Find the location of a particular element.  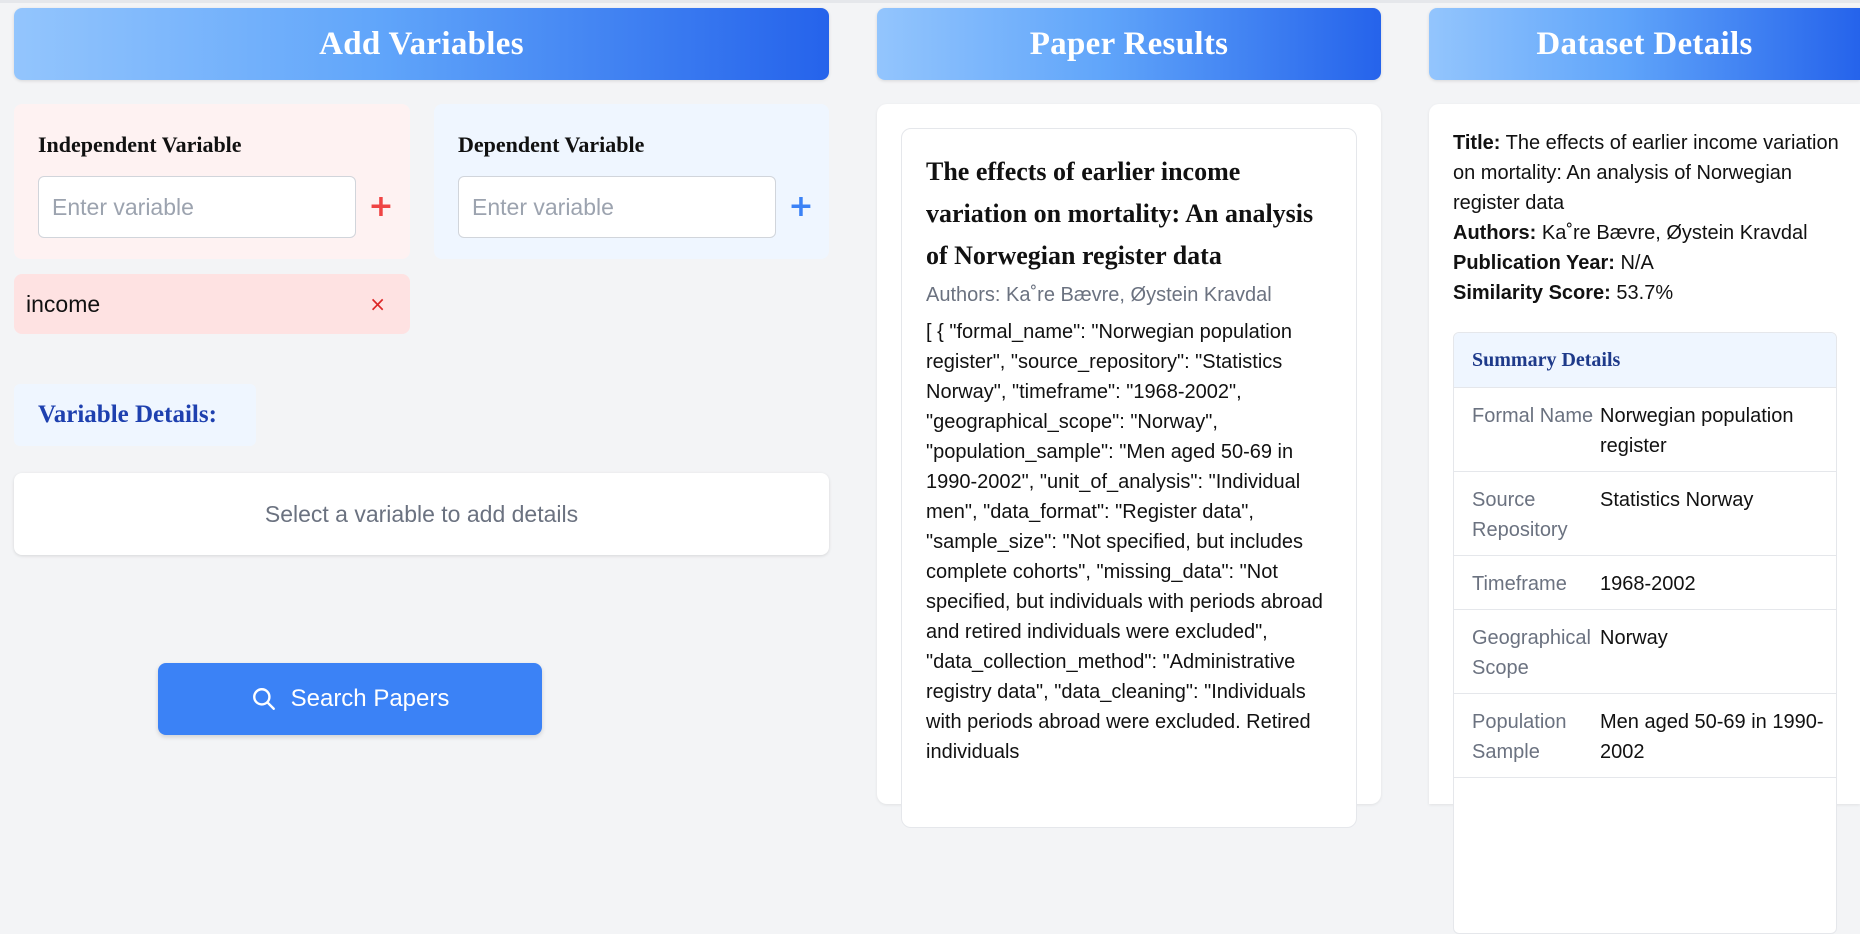

dependent-variable-input is located at coordinates (617, 207).